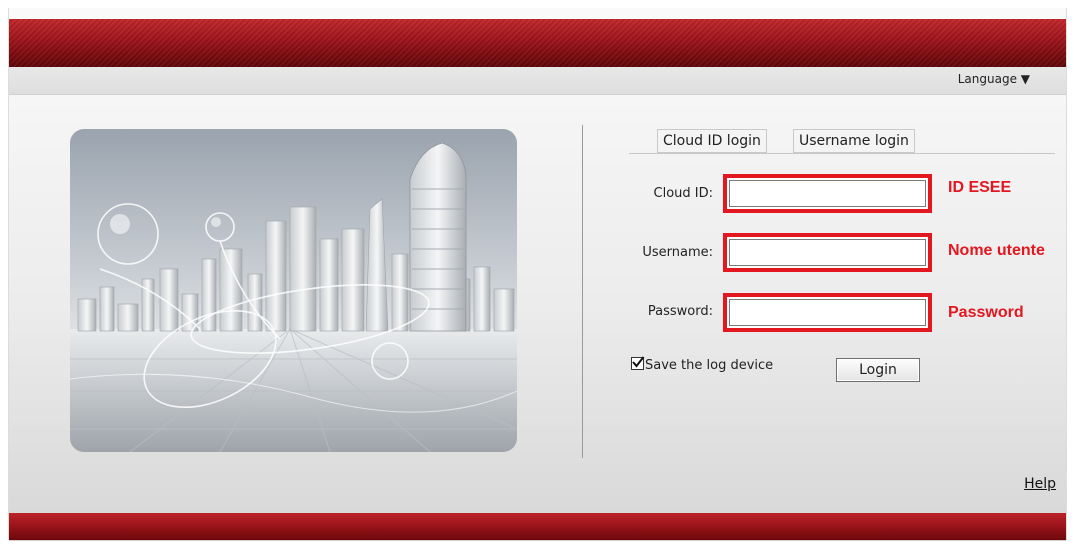 The width and height of the screenshot is (1074, 548). What do you see at coordinates (677, 252) in the screenshot?
I see `username-label: Username:` at bounding box center [677, 252].